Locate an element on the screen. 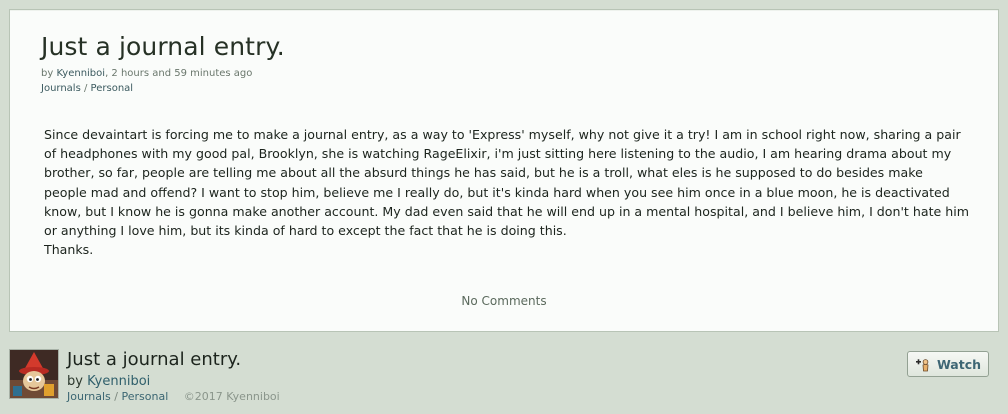 This screenshot has width=1008, height=414. breadcrumb-journals: Journals is located at coordinates (61, 88).